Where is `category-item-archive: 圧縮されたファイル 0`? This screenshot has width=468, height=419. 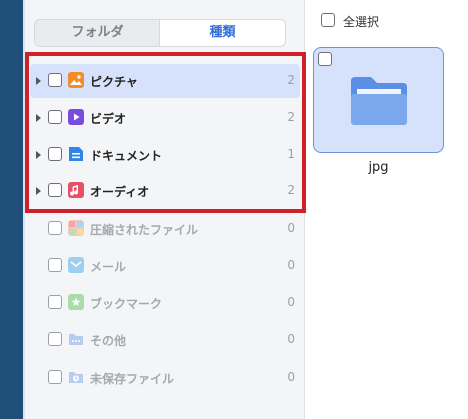
category-item-archive: 圧縮されたファイル 0 is located at coordinates (165, 229).